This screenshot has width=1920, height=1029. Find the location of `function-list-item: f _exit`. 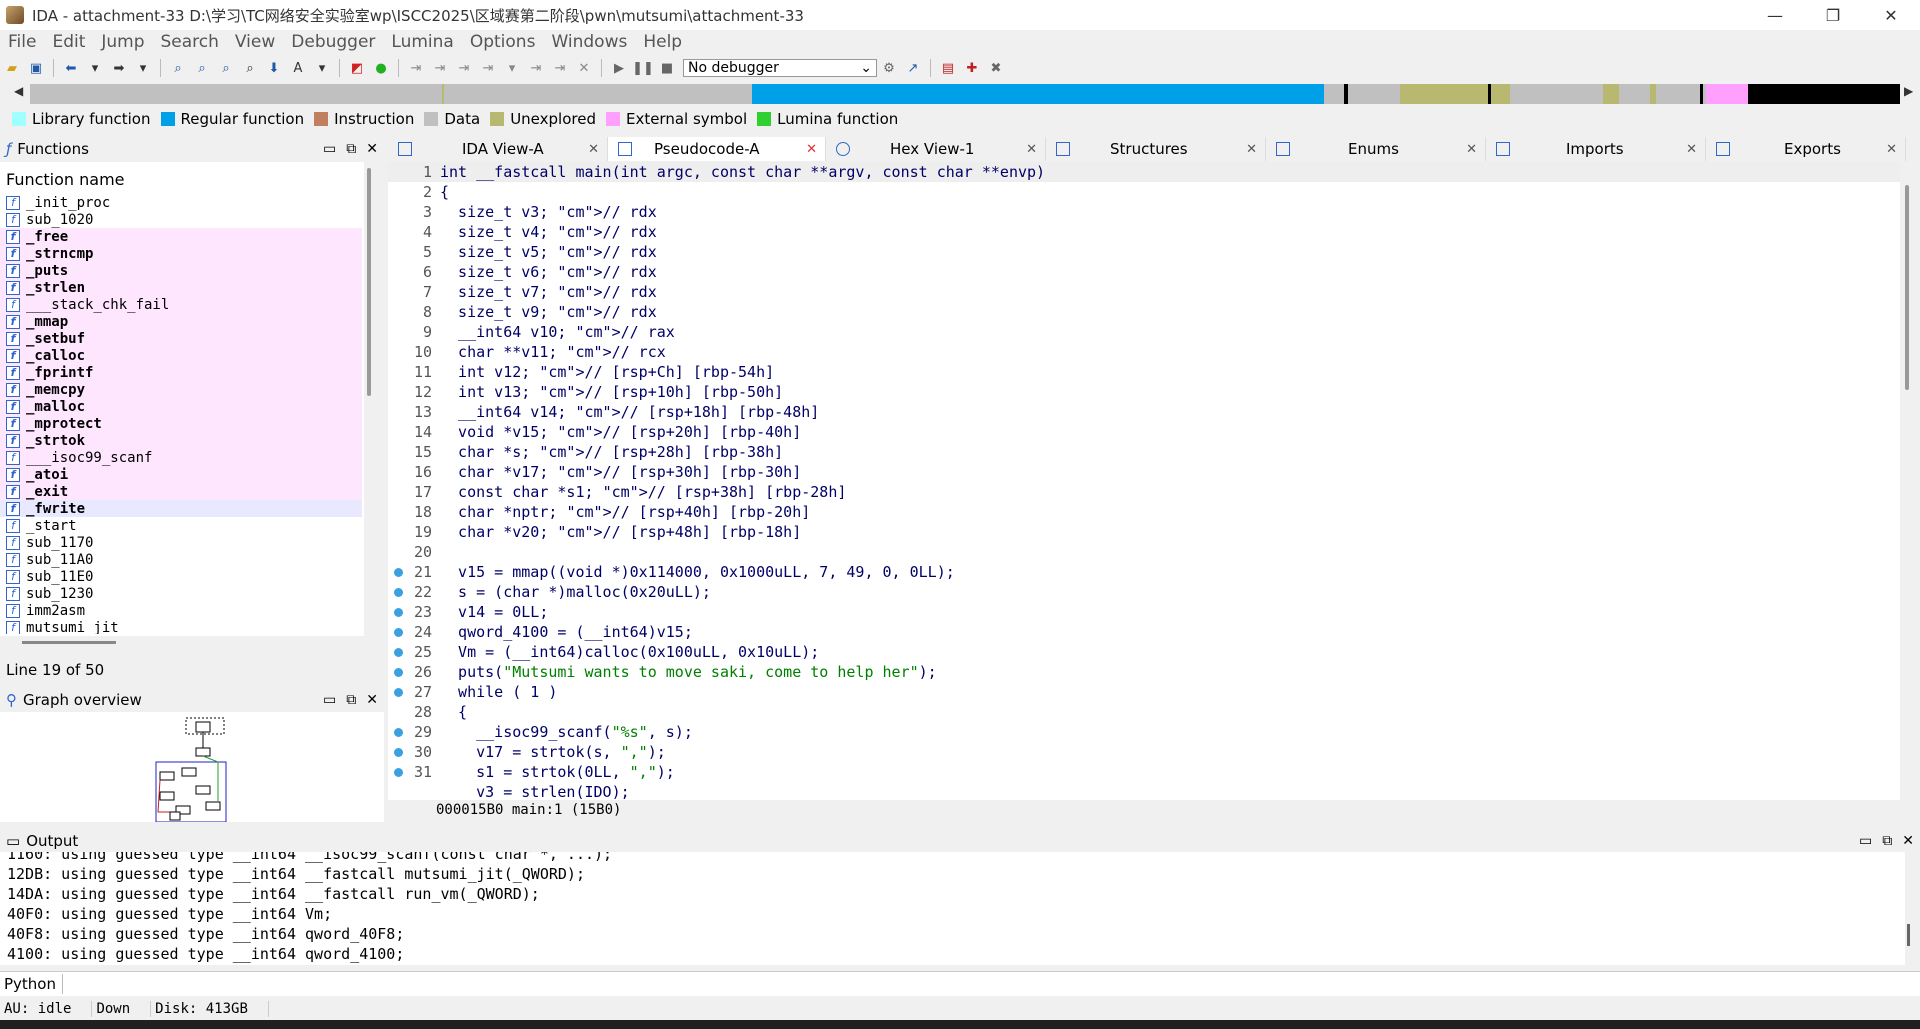

function-list-item: f _exit is located at coordinates (181, 491).